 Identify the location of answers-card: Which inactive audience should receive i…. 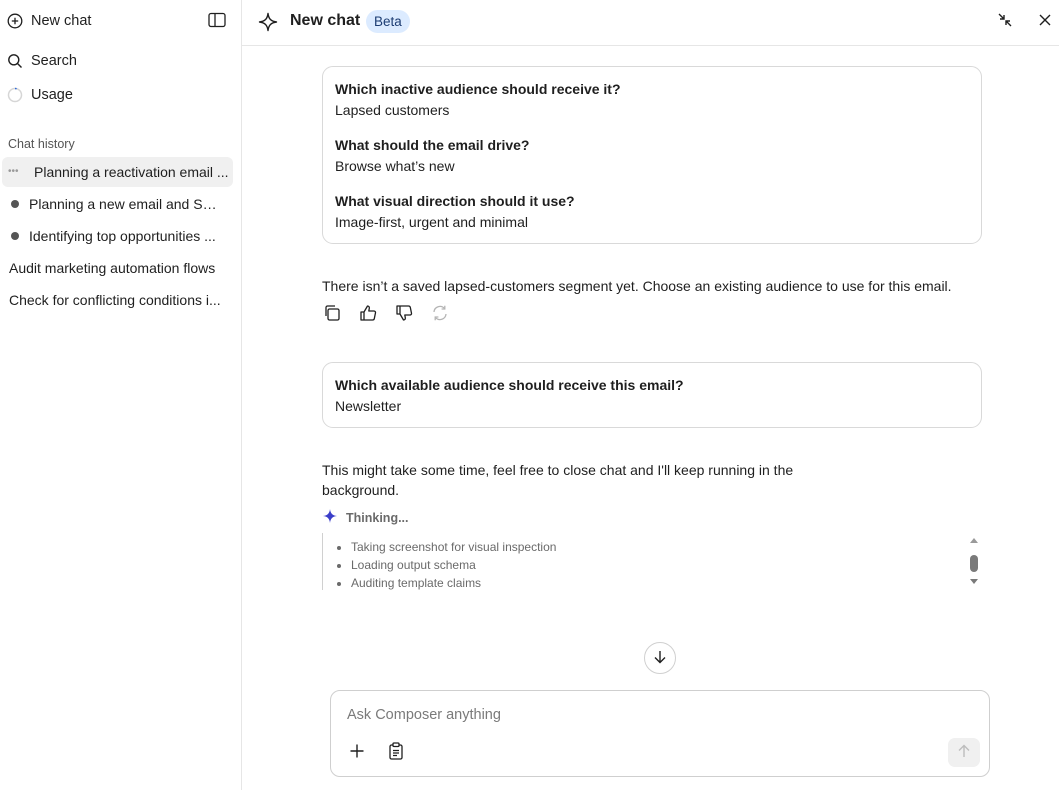
(652, 155).